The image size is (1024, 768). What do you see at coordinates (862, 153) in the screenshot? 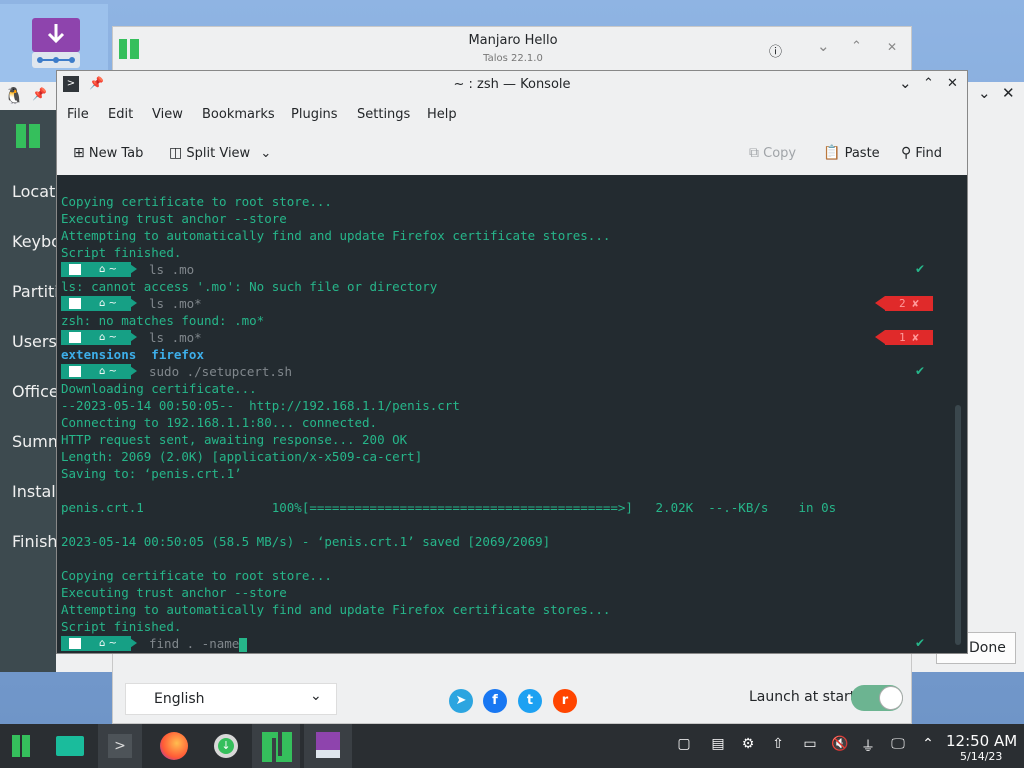
I see `paste-label: Paste` at bounding box center [862, 153].